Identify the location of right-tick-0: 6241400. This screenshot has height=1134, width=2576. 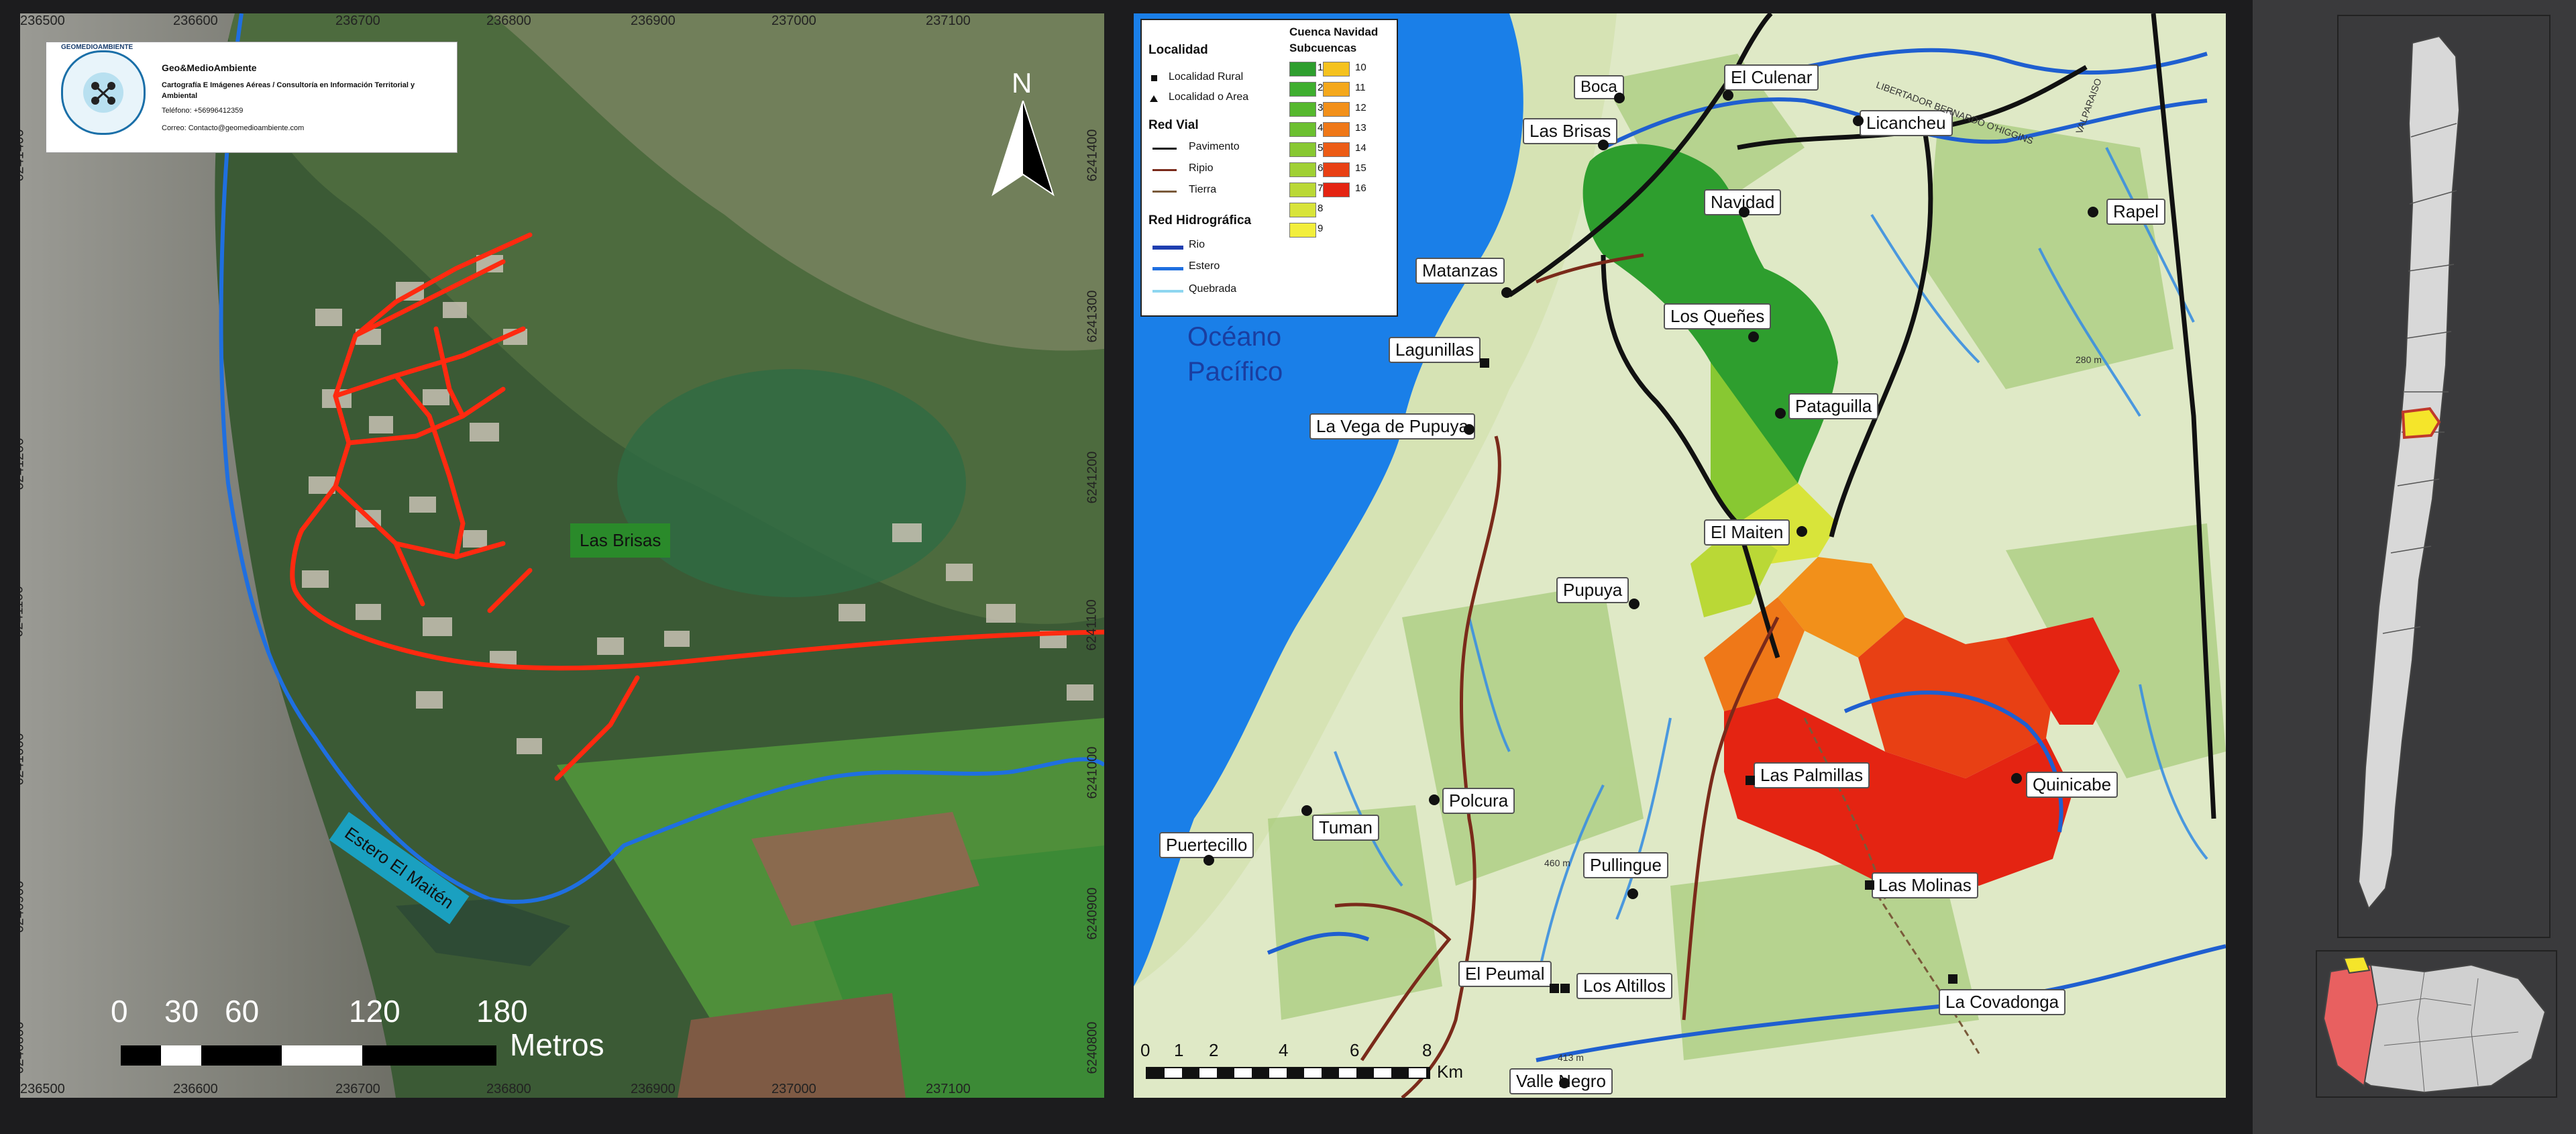
(1092, 155).